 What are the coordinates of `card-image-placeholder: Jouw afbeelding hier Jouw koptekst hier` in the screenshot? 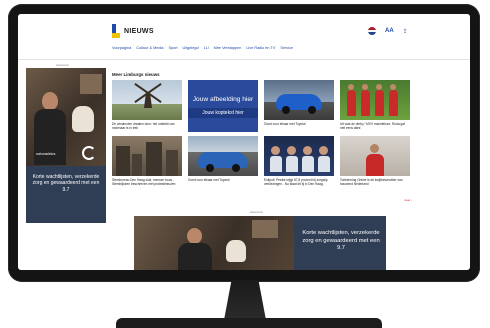 It's located at (223, 106).